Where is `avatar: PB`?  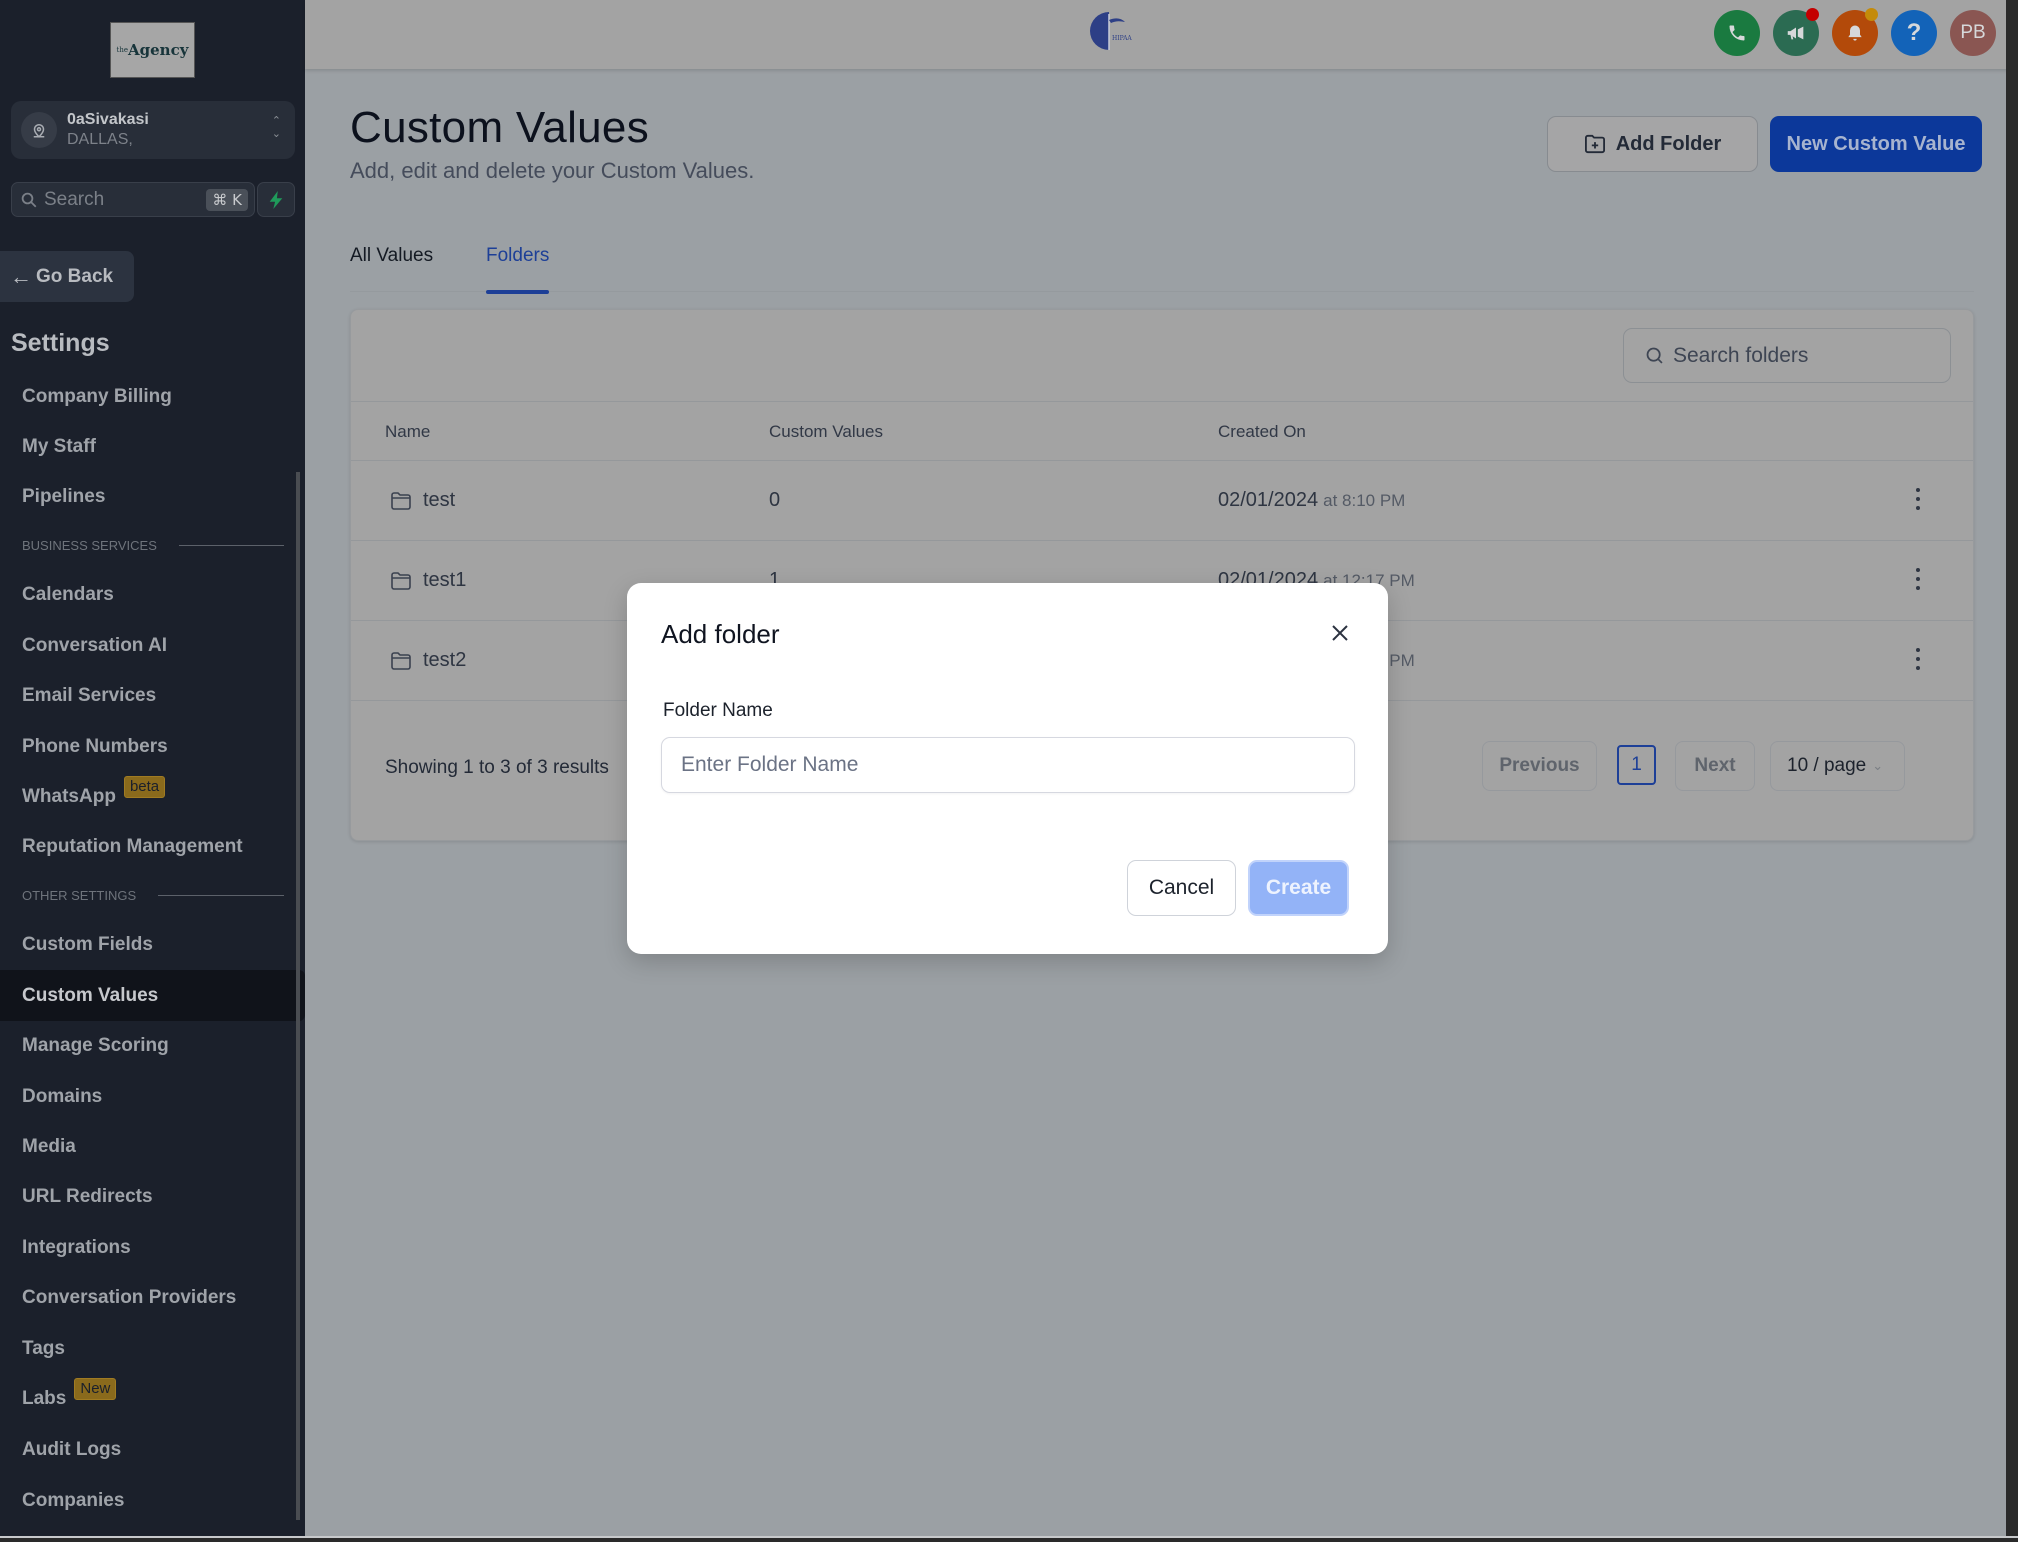
avatar: PB is located at coordinates (1973, 33).